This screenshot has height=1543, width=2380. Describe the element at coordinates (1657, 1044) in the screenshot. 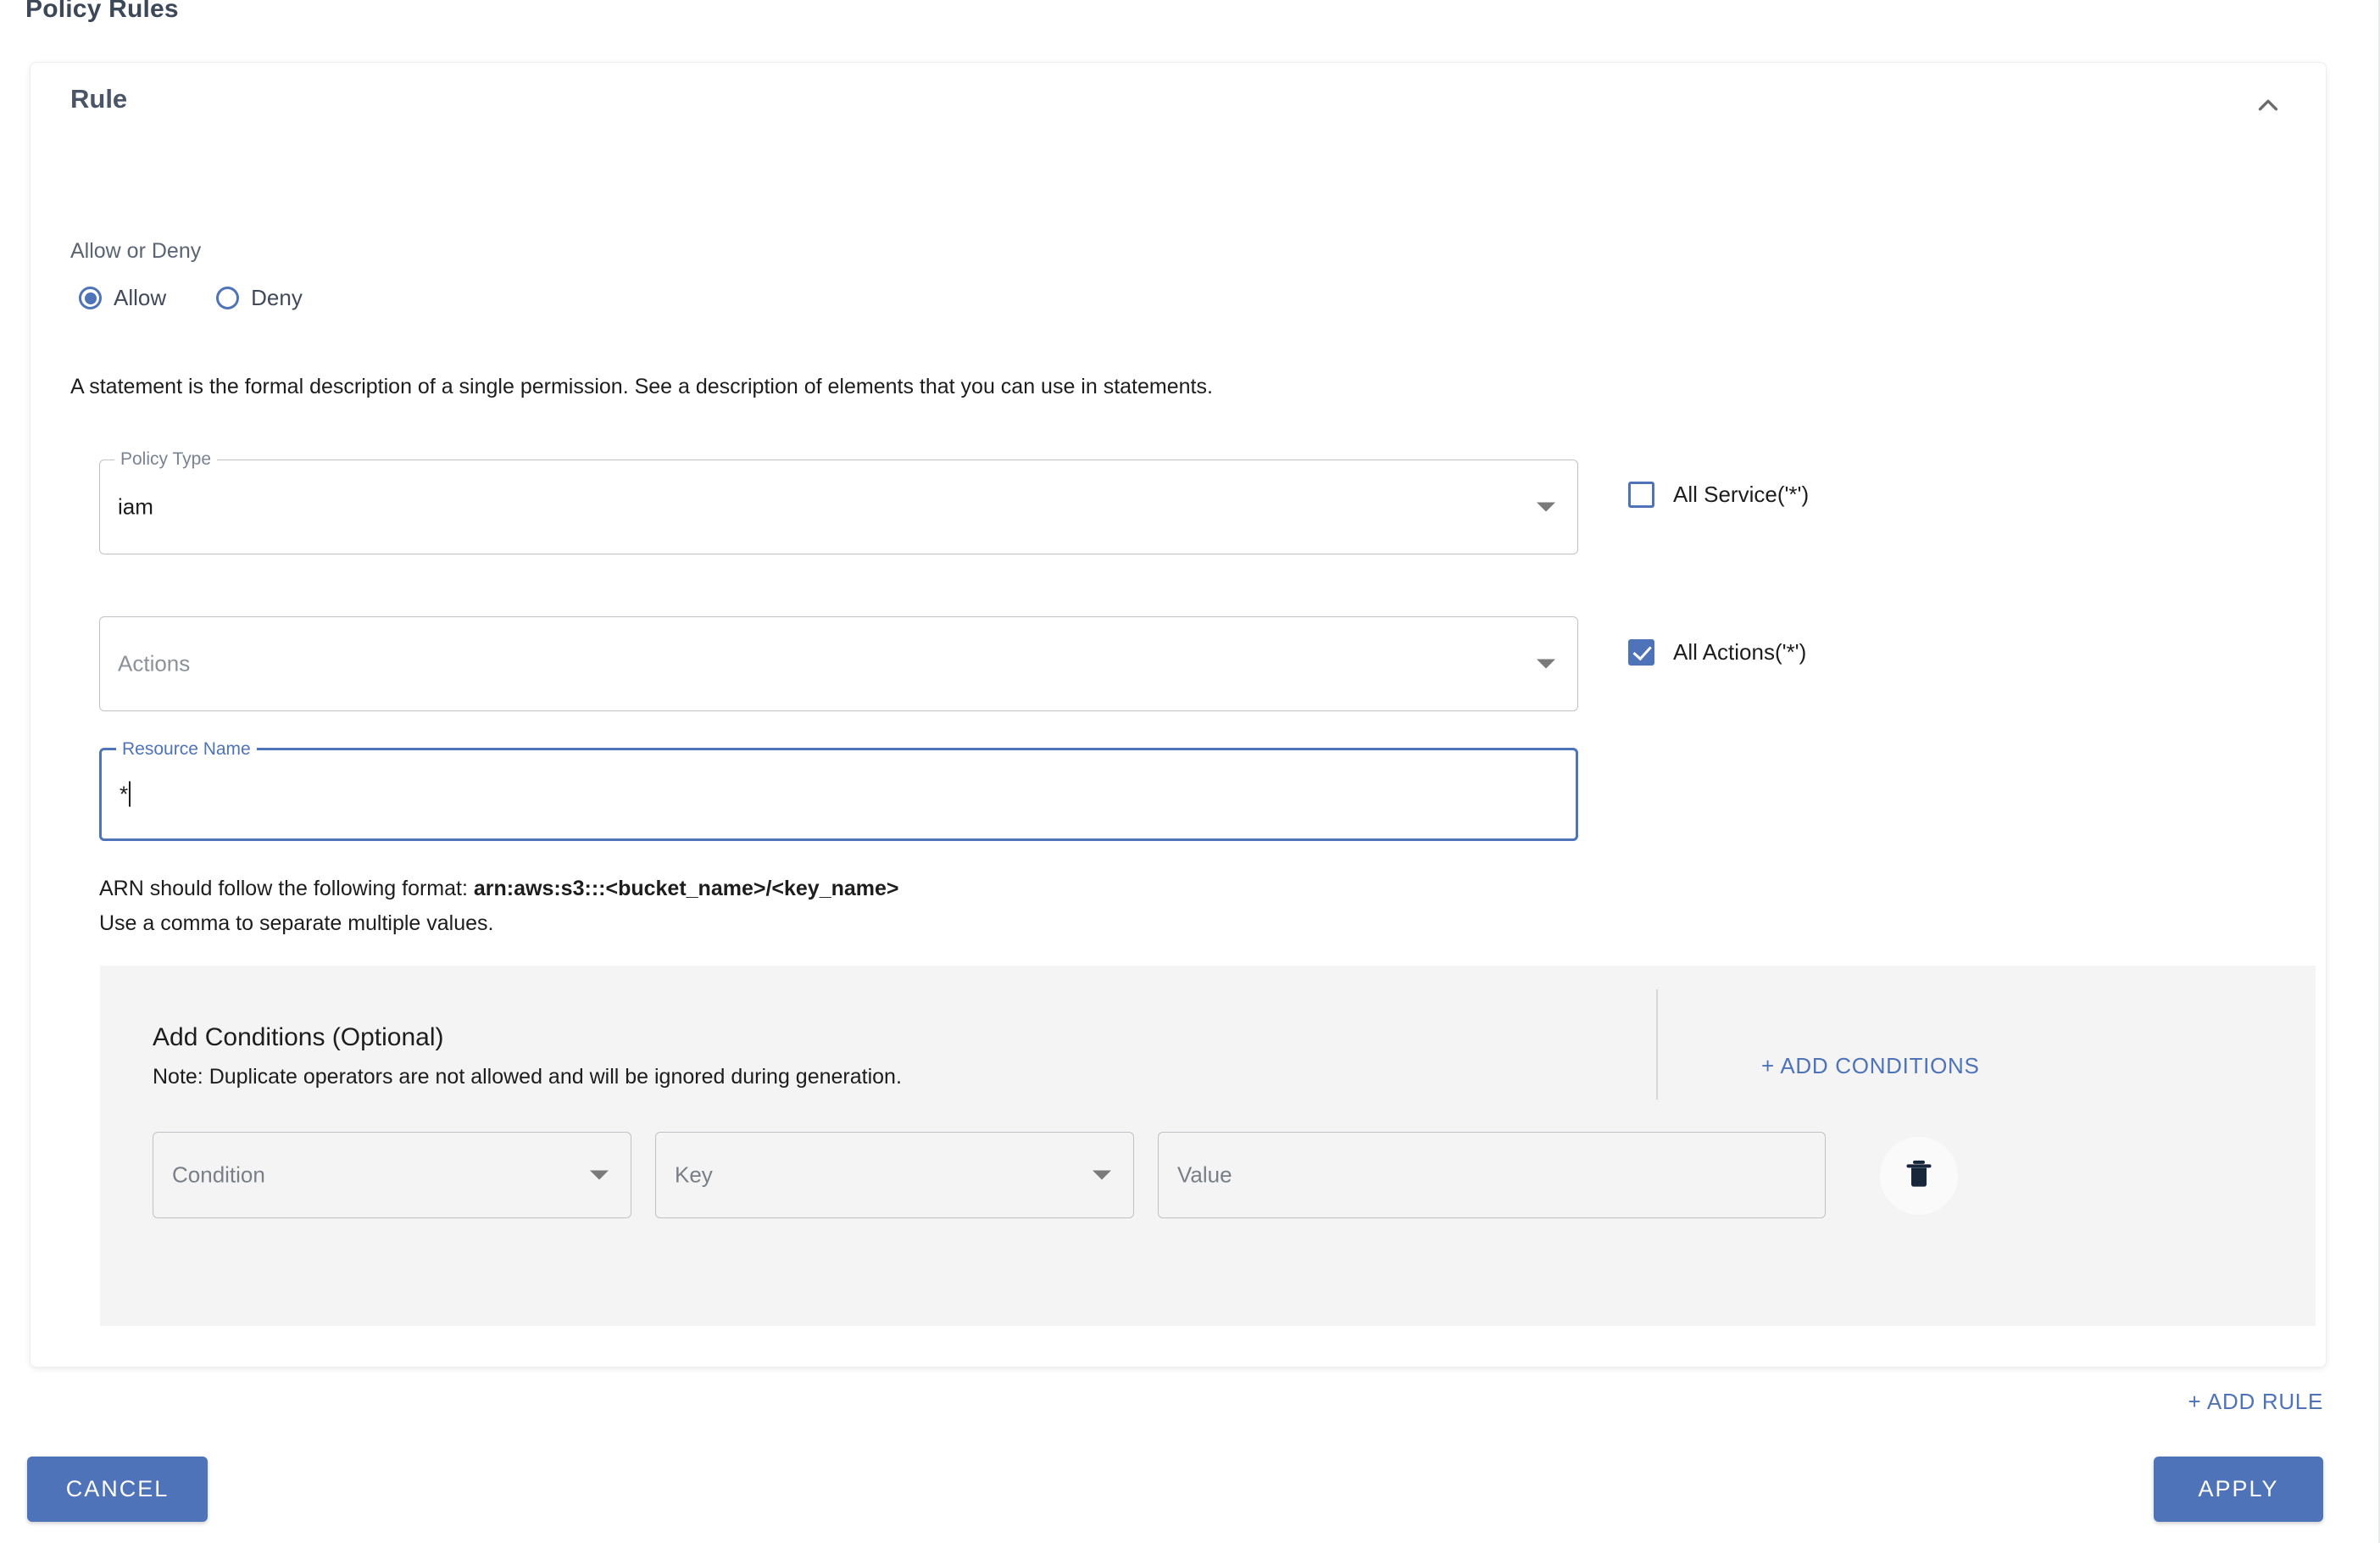

I see `conditions-divider` at that location.